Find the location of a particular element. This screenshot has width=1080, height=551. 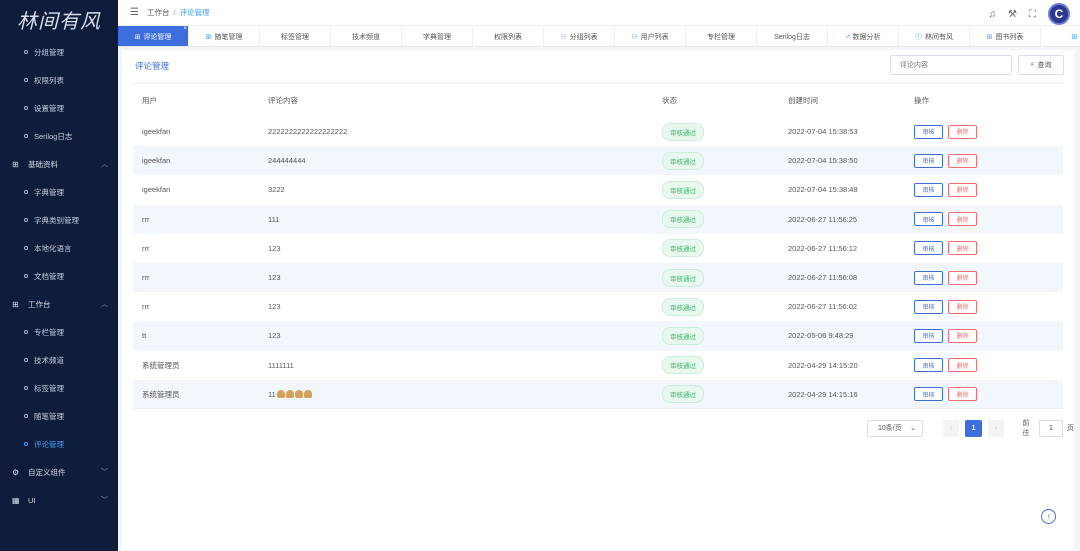

sidebar-item-12: 标签管理 is located at coordinates (59, 388).